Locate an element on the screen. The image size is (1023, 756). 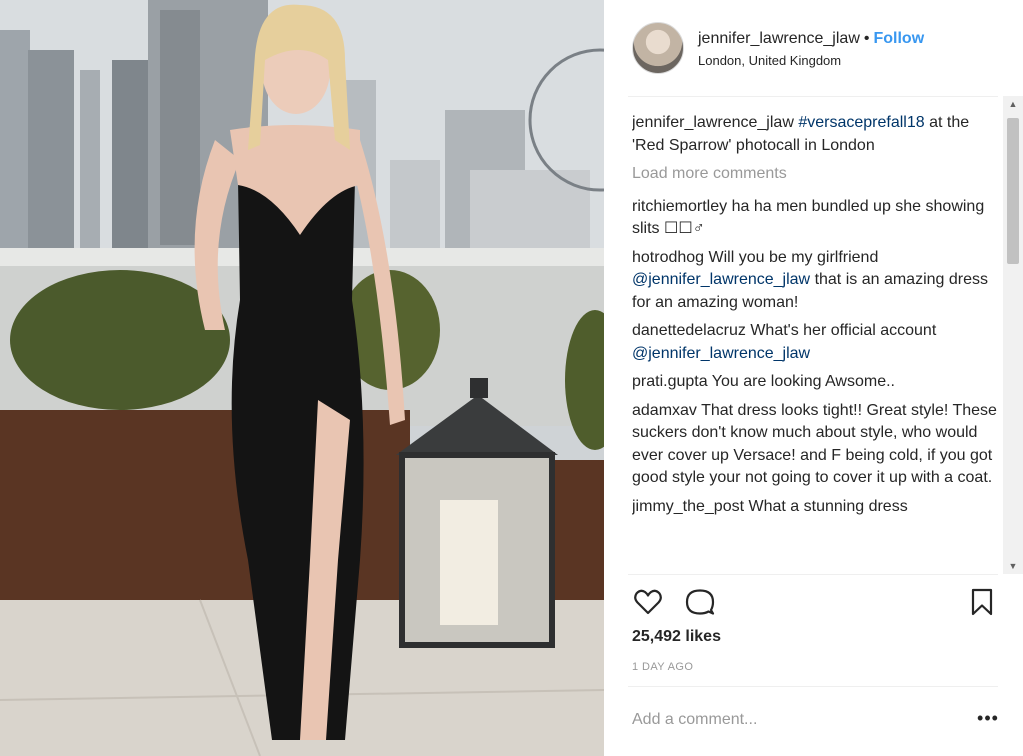
comment-text: Will you be my girlfriend is located at coordinates (793, 257).